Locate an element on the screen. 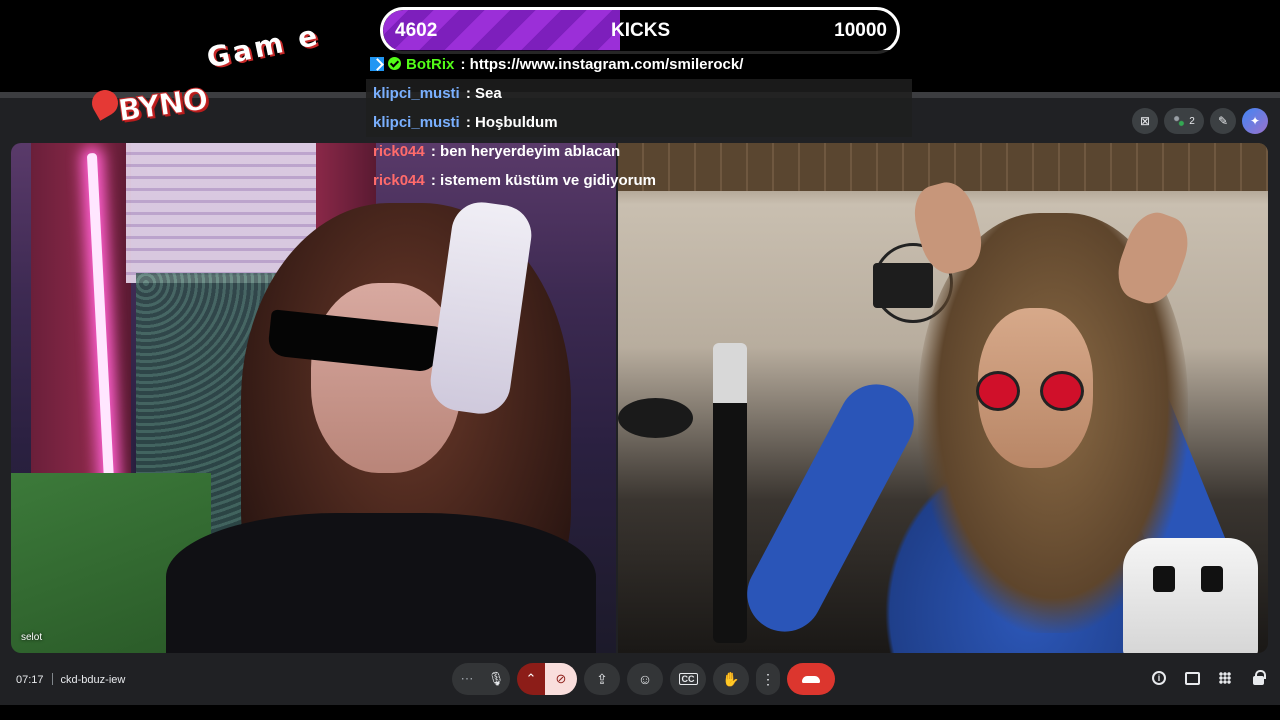 The image size is (1280, 720). reactions-button: ☺ is located at coordinates (645, 679).